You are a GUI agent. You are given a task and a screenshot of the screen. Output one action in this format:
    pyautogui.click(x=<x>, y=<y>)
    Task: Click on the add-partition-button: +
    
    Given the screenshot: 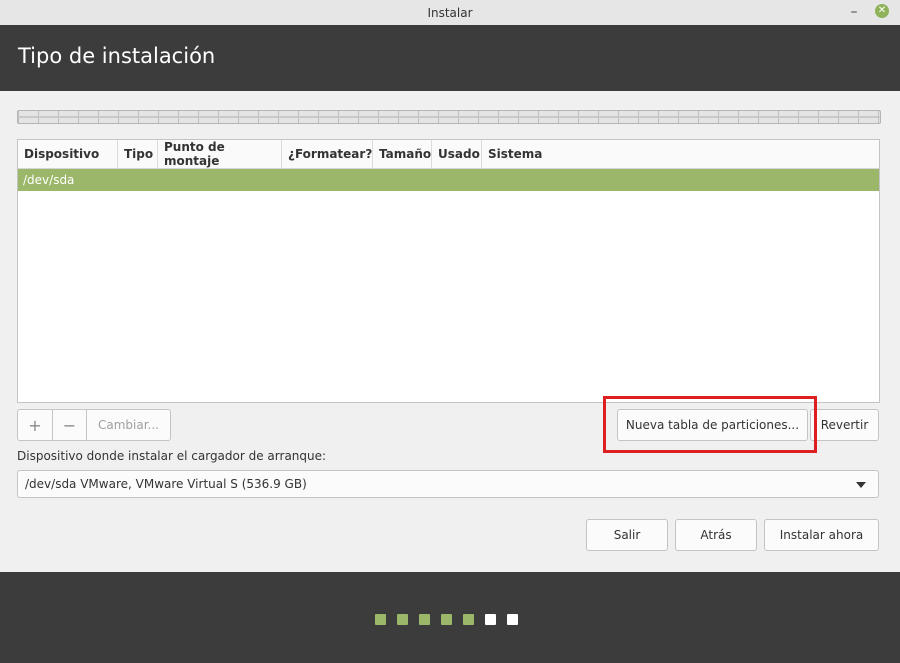 What is the action you would take?
    pyautogui.click(x=35, y=425)
    